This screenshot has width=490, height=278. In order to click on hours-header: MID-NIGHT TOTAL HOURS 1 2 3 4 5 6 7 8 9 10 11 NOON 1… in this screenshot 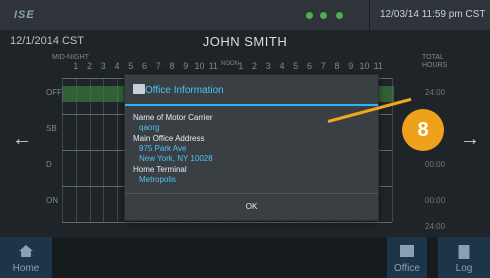, I will do `click(257, 64)`.